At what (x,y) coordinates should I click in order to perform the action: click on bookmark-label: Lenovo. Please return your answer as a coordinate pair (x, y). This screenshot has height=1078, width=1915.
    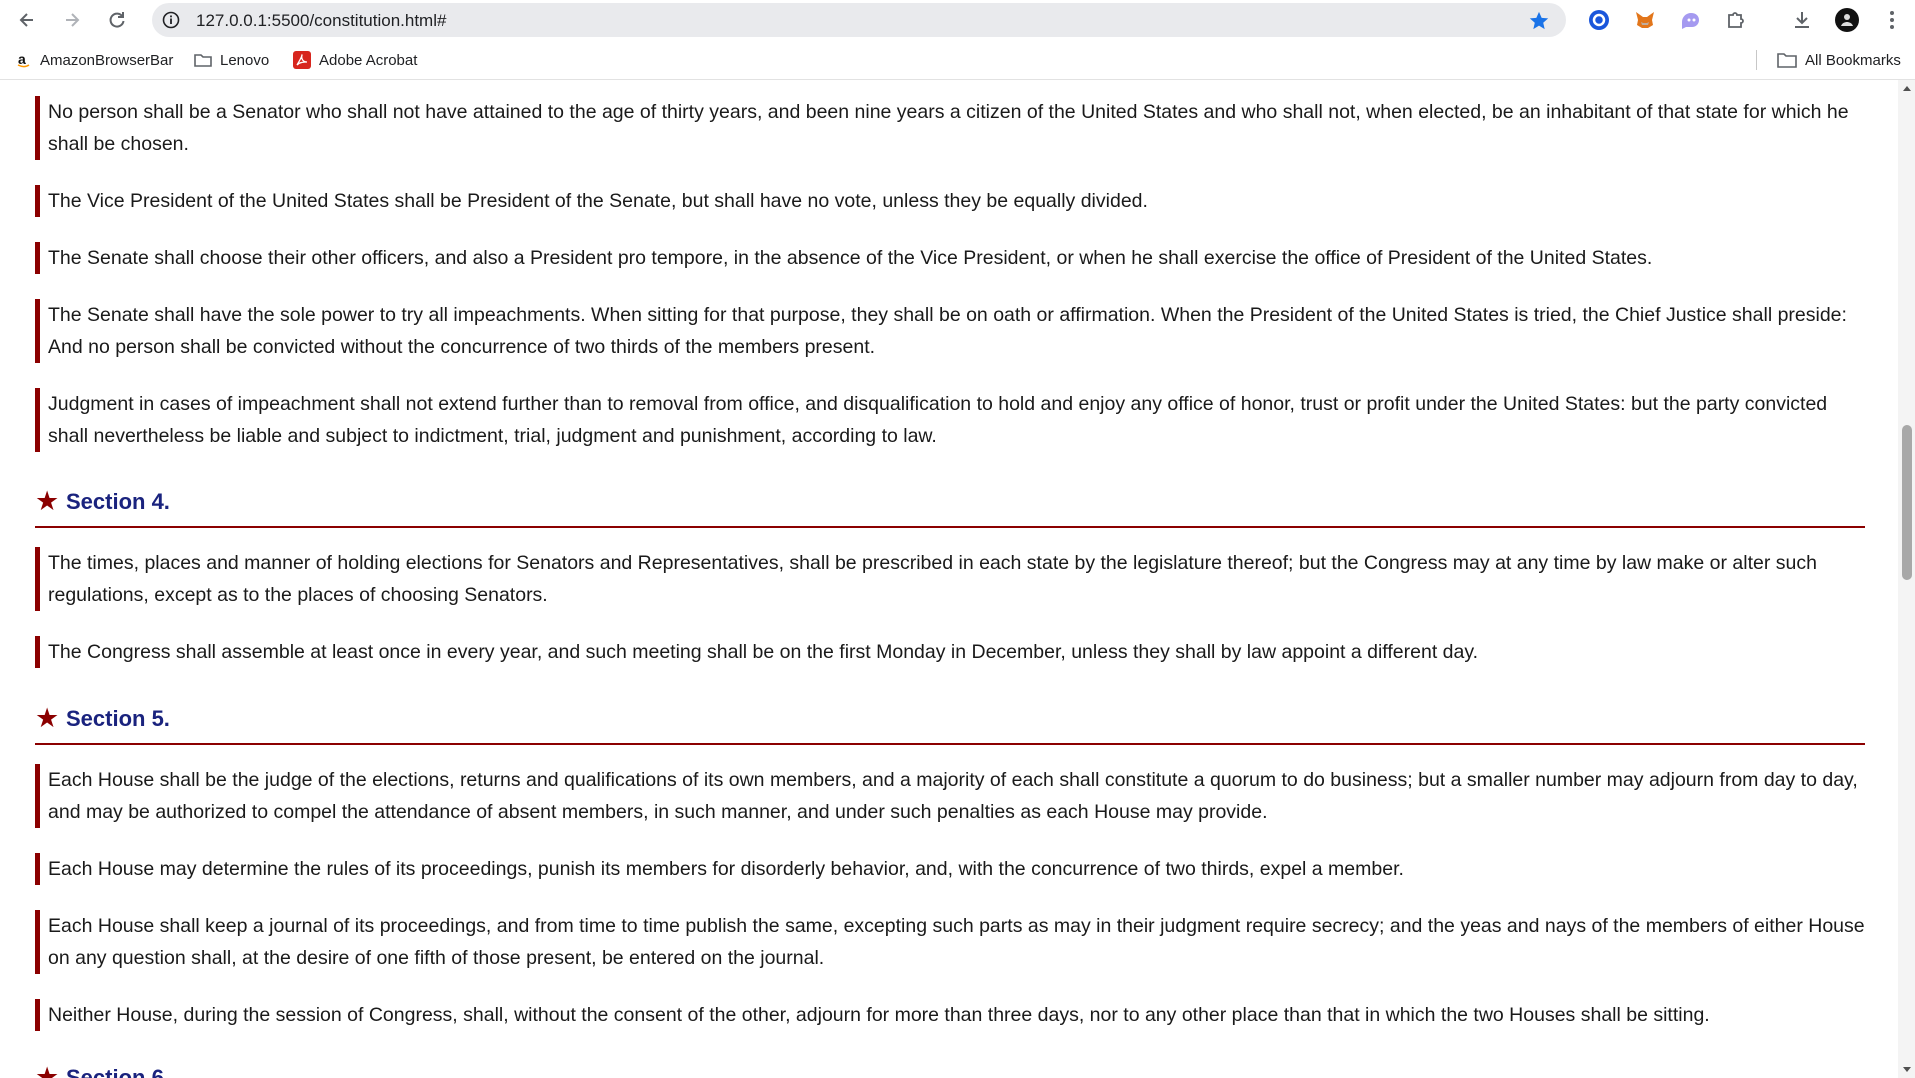
    Looking at the image, I should click on (245, 60).